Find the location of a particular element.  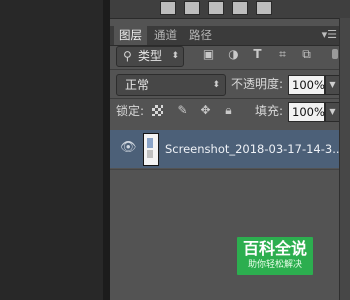

lock-all-icon: 🔒︎ is located at coordinates (228, 110).